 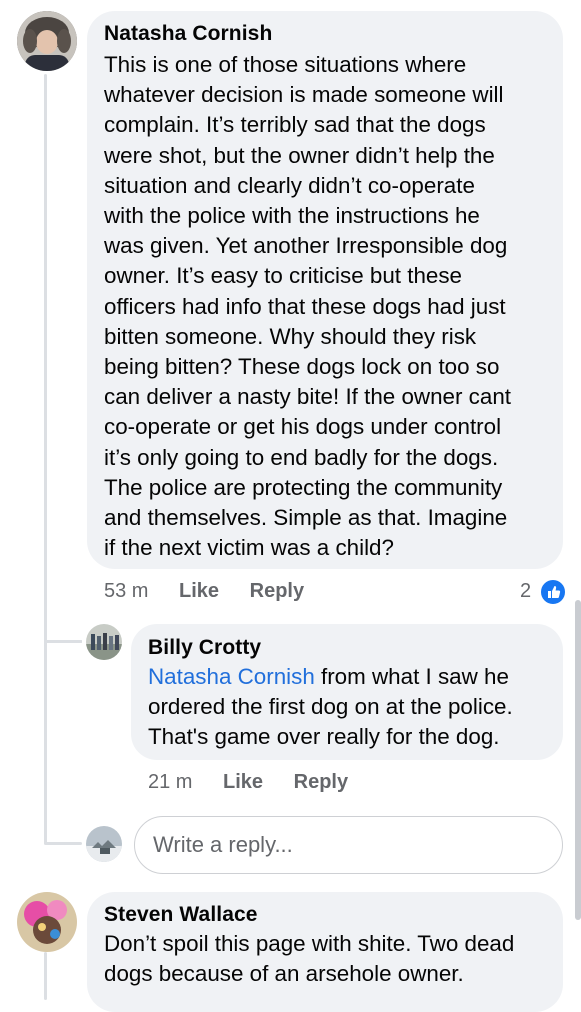 What do you see at coordinates (188, 34) in the screenshot?
I see `comment-author: Natasha Cornish` at bounding box center [188, 34].